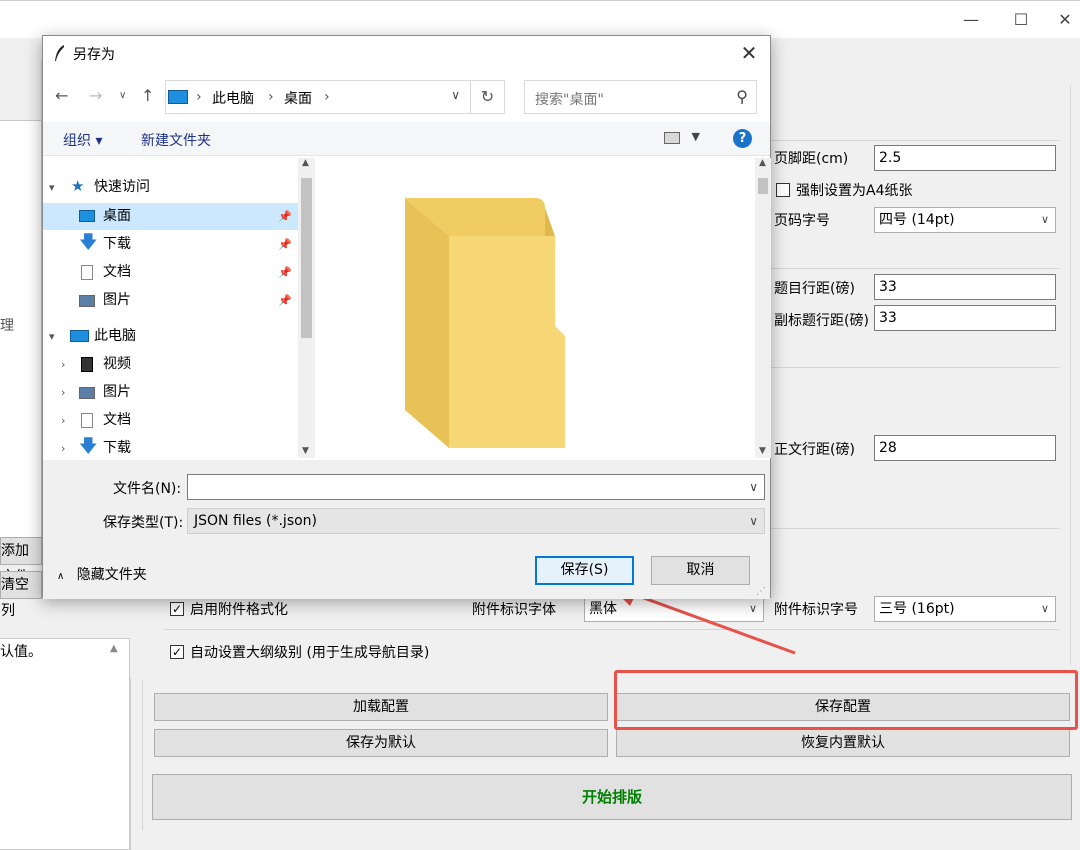 Image resolution: width=1080 pixels, height=850 pixels. Describe the element at coordinates (488, 97) in the screenshot. I see `refresh-icon: ↻` at that location.